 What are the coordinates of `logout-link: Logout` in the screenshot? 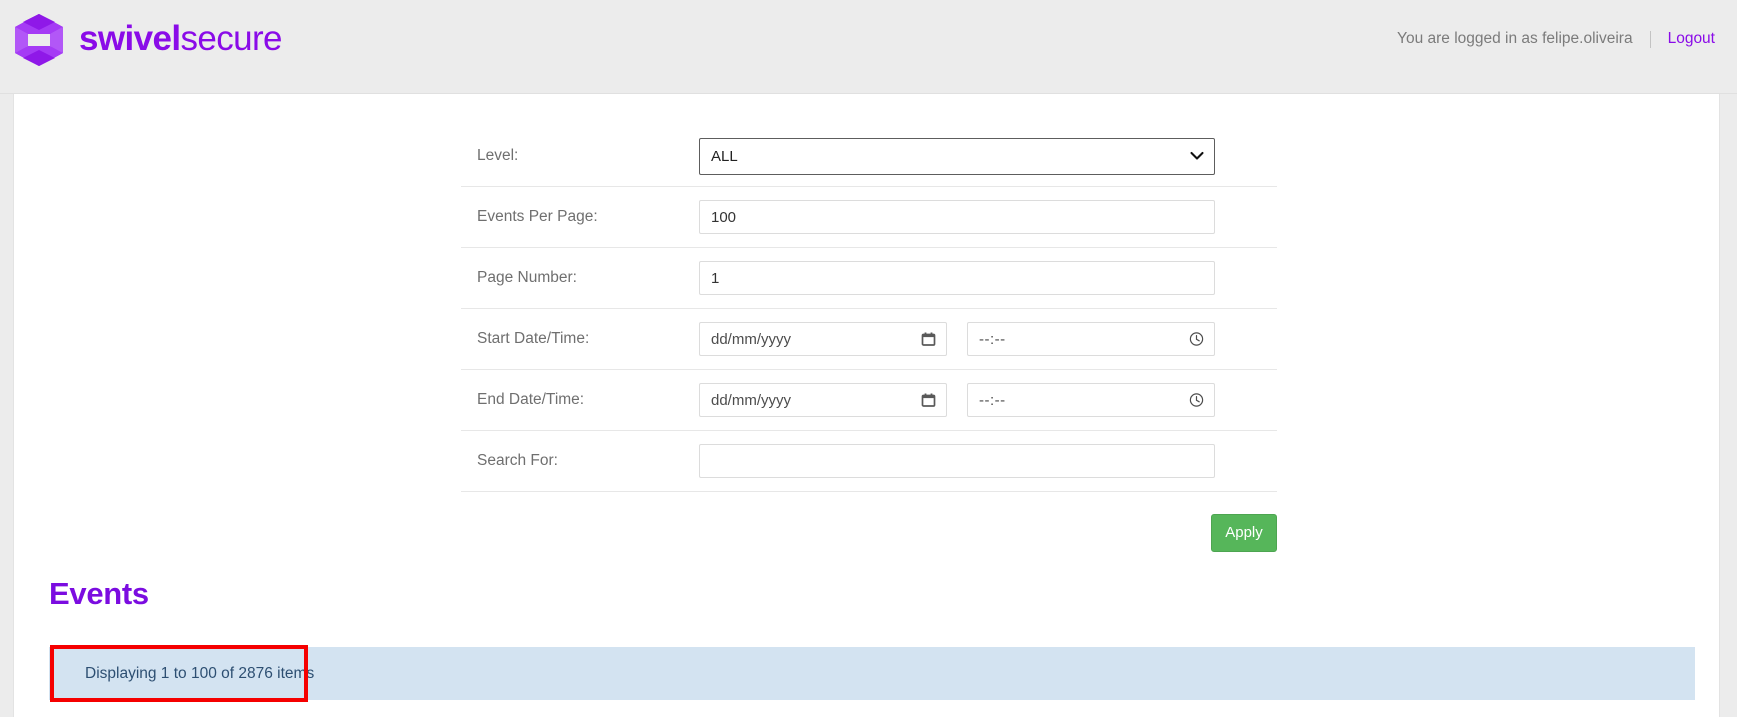 It's located at (1691, 39).